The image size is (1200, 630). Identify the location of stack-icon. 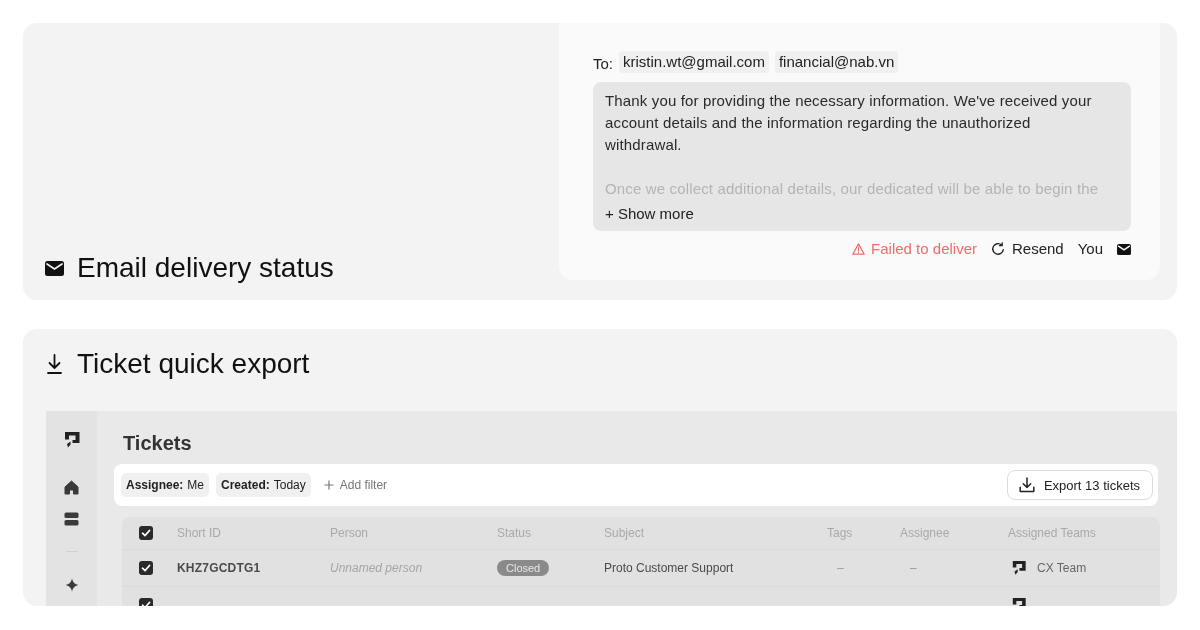
(71, 519).